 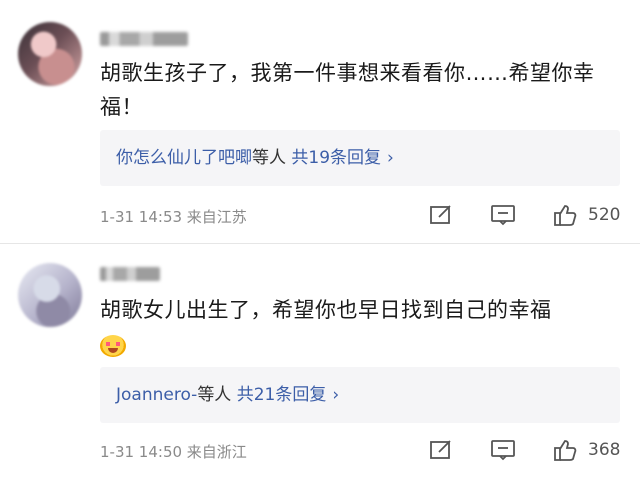 I want to click on comment-text: 胡歌女儿出生了，希望你也早日找到自己的幸福, so click(x=326, y=310).